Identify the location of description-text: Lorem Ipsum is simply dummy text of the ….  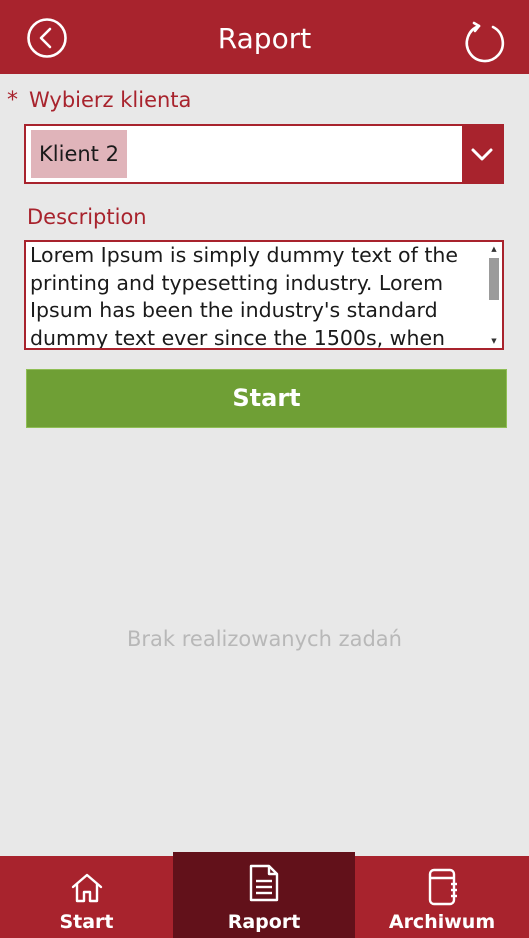
(244, 296).